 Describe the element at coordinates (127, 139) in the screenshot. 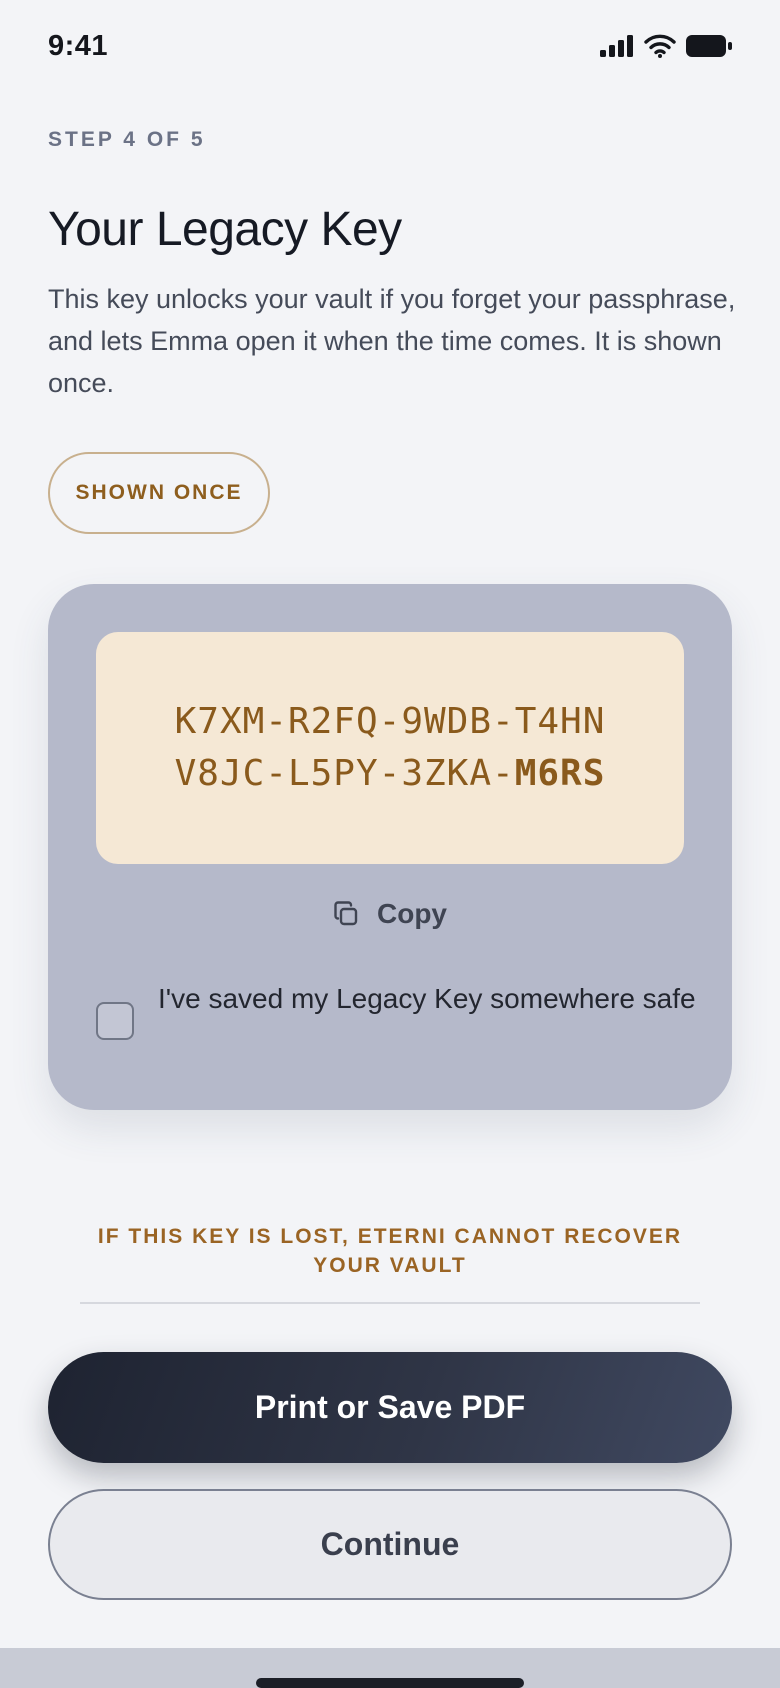

I see `step-indicator: STEP 4 OF 5` at that location.